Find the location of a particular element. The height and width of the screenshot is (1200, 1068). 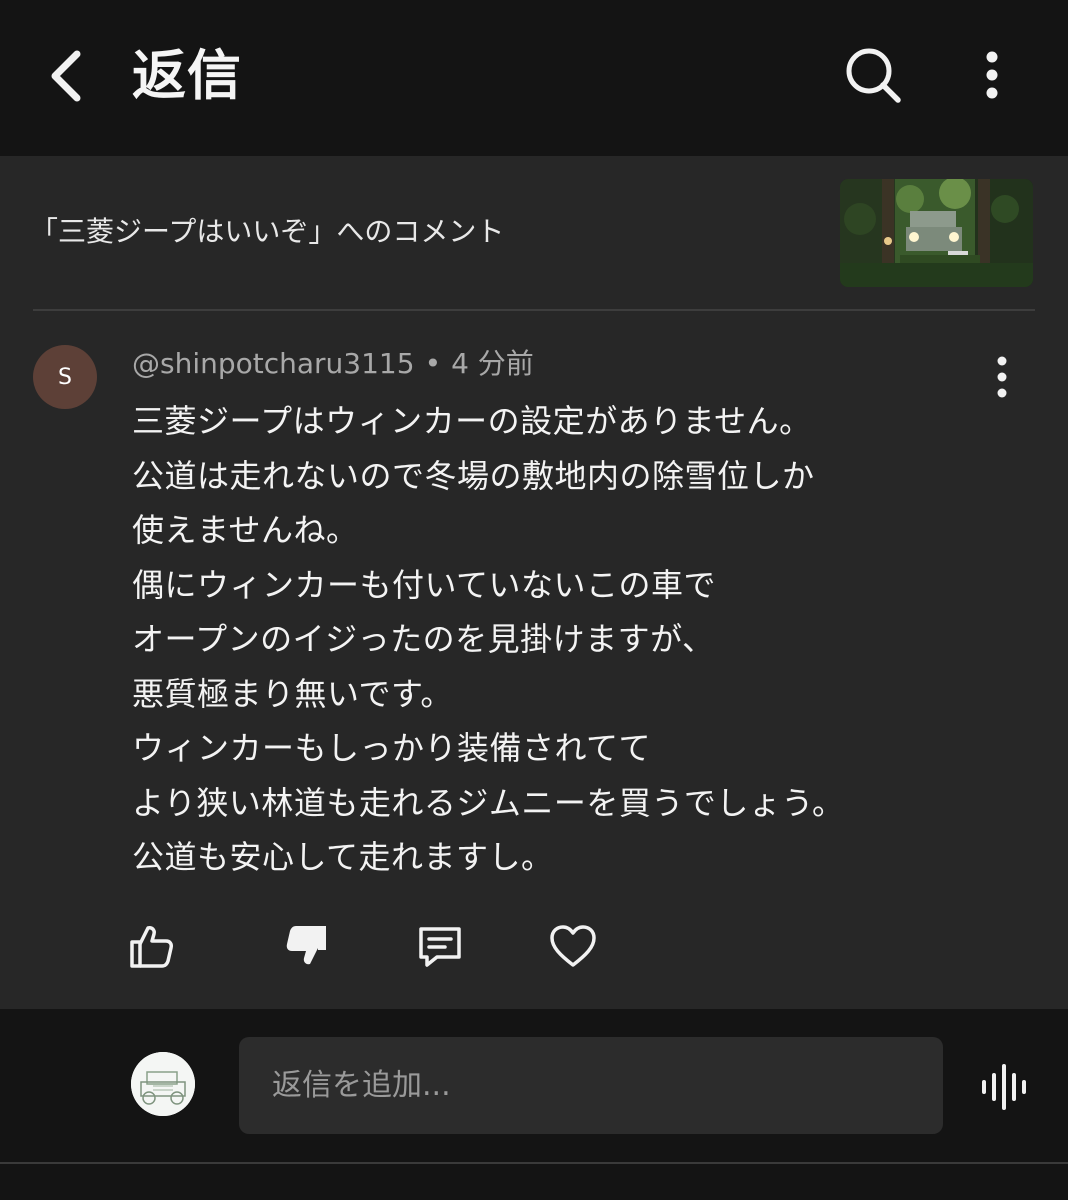

avatar-initial: S is located at coordinates (65, 377).